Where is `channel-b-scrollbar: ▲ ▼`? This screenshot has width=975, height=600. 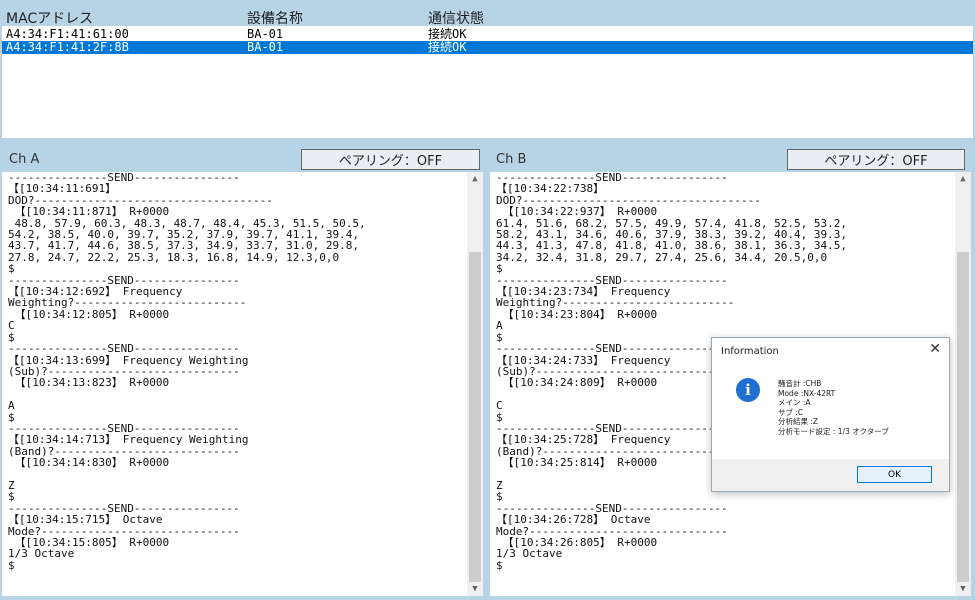
channel-b-scrollbar: ▲ ▼ is located at coordinates (963, 384).